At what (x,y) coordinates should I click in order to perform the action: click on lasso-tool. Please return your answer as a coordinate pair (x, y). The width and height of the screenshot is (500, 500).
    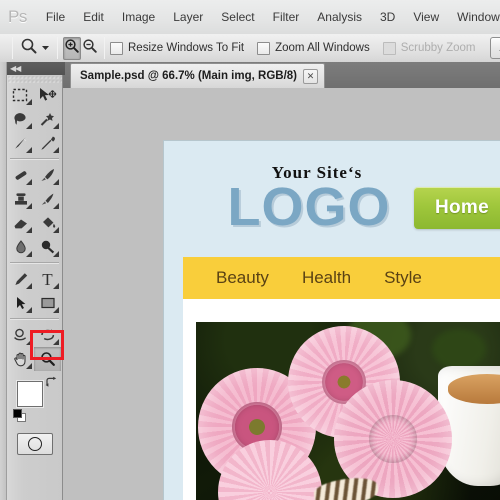
    Looking at the image, I should click on (20, 119).